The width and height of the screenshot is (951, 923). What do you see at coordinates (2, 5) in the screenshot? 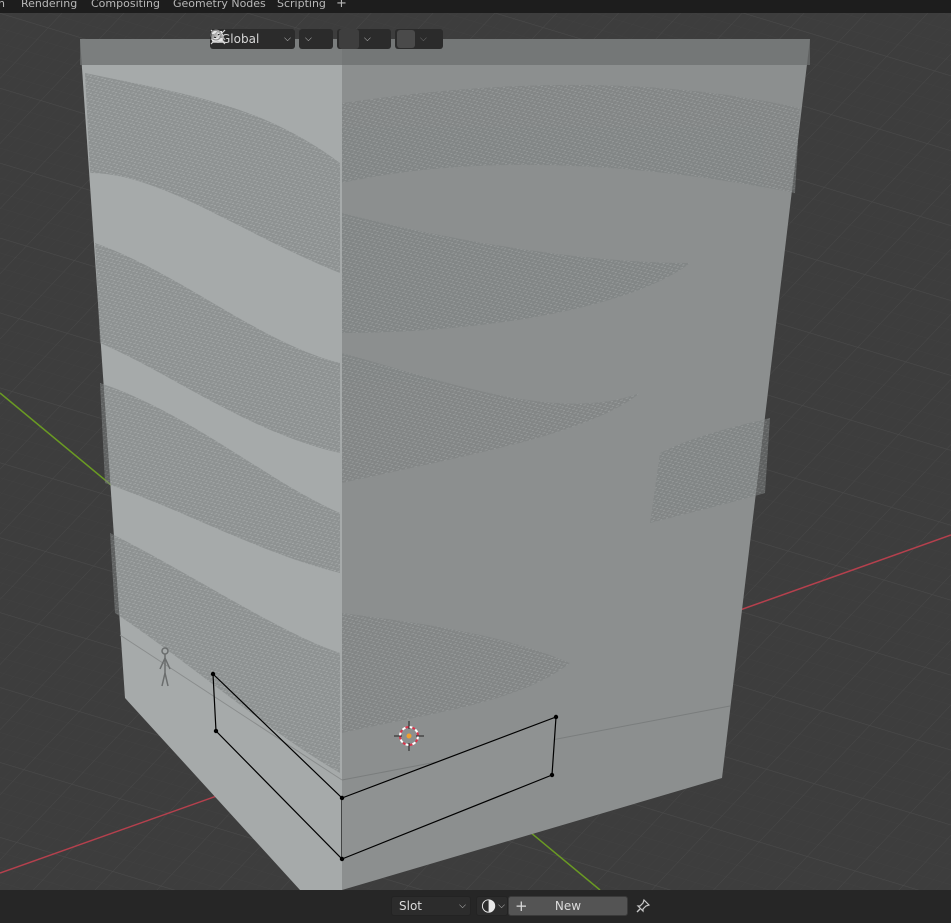
I see `workspace-tab-layout: n` at bounding box center [2, 5].